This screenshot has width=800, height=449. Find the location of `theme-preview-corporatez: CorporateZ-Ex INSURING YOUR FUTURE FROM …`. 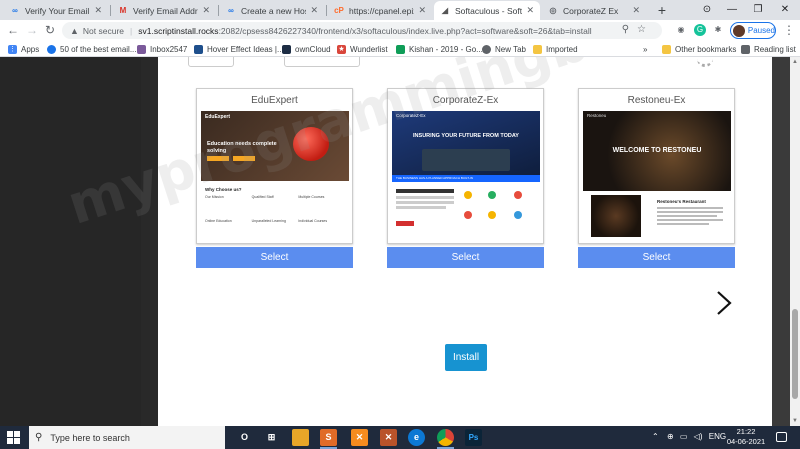

theme-preview-corporatez: CorporateZ-Ex INSURING YOUR FUTURE FROM … is located at coordinates (466, 176).